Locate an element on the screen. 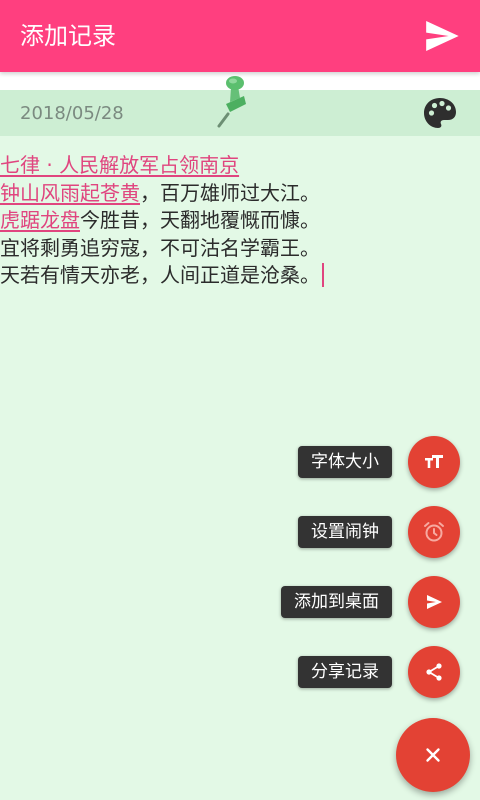 The image size is (480, 800). note-text: 天若有情天亦老，人间正道是沧桑。 is located at coordinates (160, 275).